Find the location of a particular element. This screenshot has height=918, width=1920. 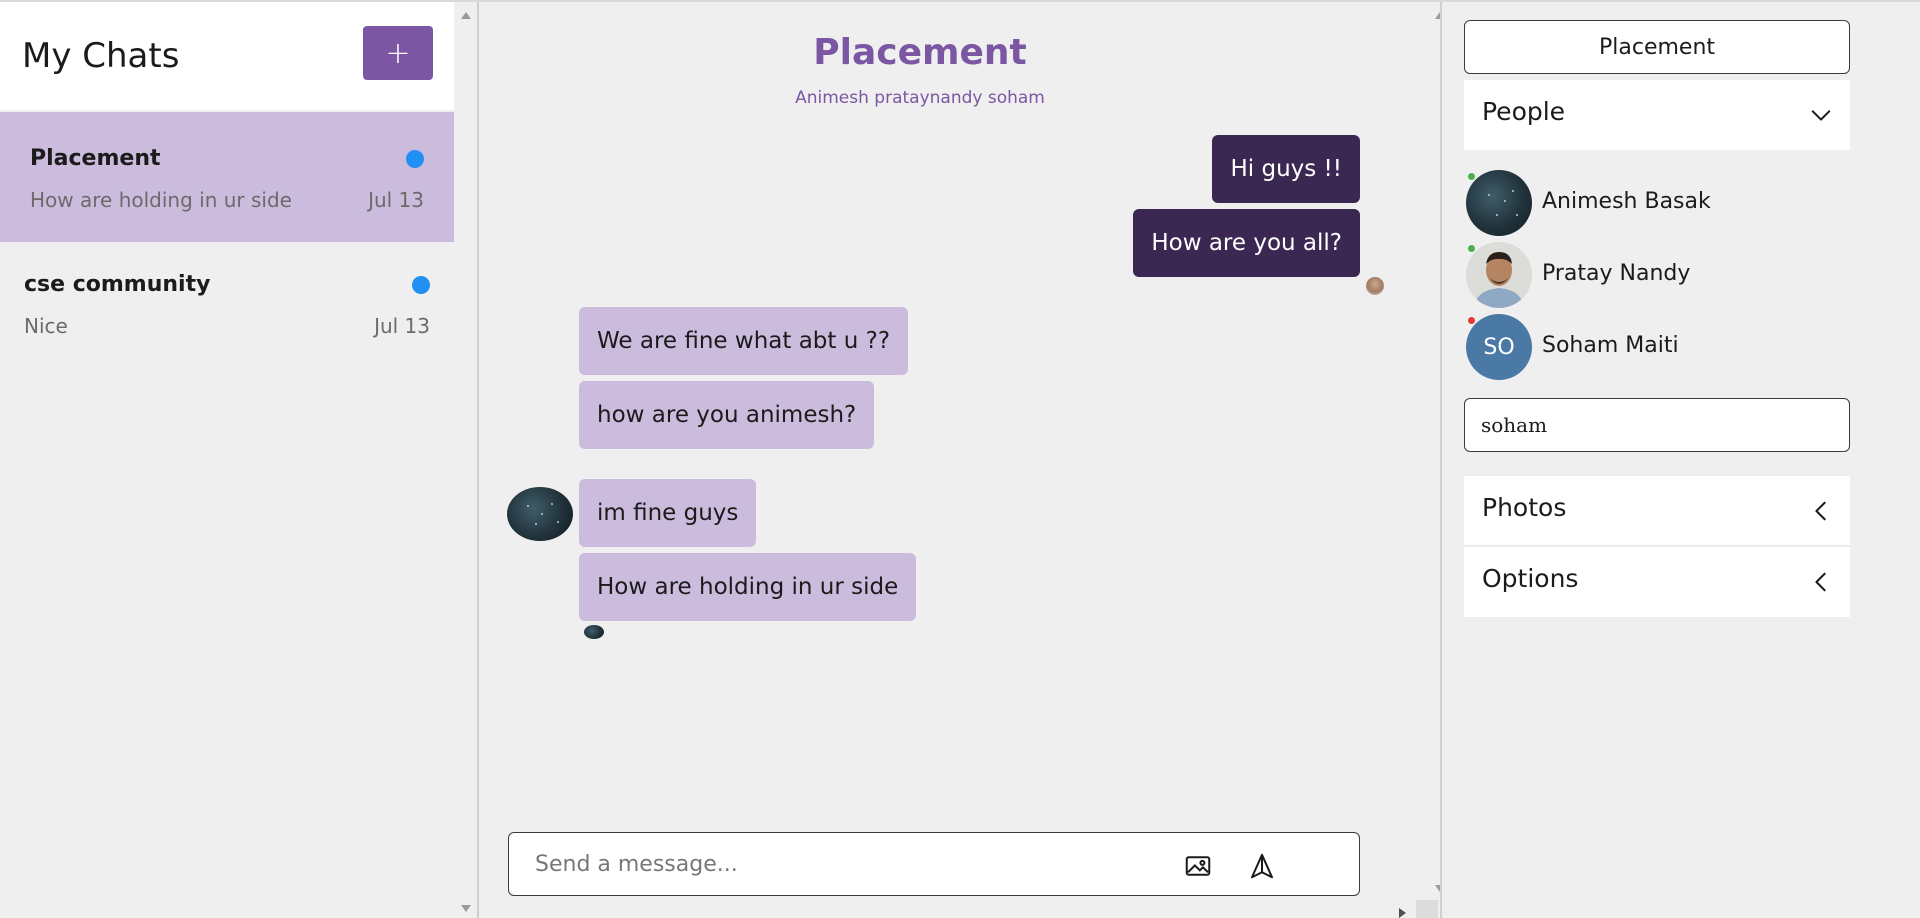

person-name: Pratay Nandy is located at coordinates (1616, 273).